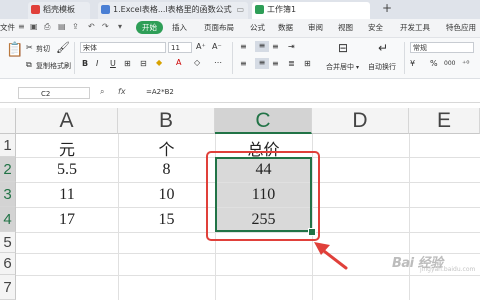 The image size is (480, 300). Describe the element at coordinates (67, 220) in the screenshot. I see `cell-a4: 17` at that location.